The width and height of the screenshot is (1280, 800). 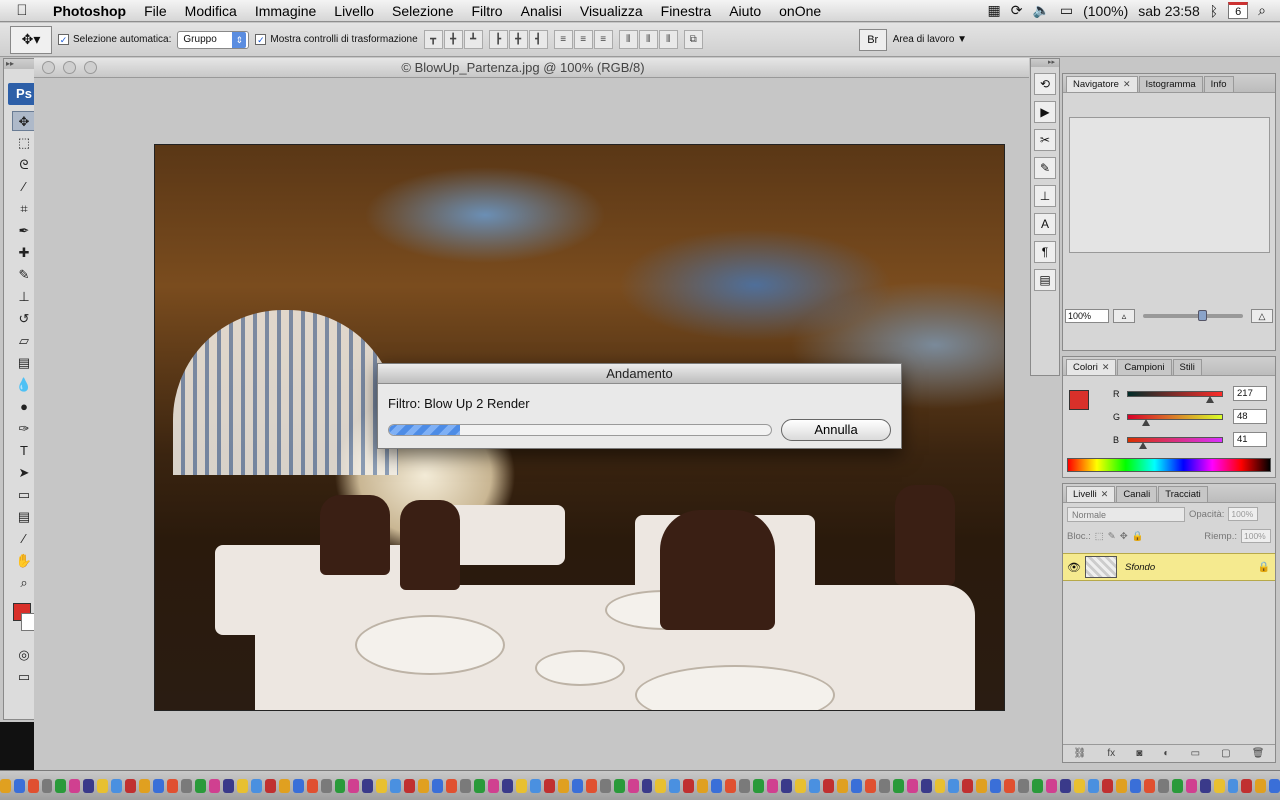 What do you see at coordinates (1079, 400) in the screenshot?
I see `panel-foreground-swatch` at bounding box center [1079, 400].